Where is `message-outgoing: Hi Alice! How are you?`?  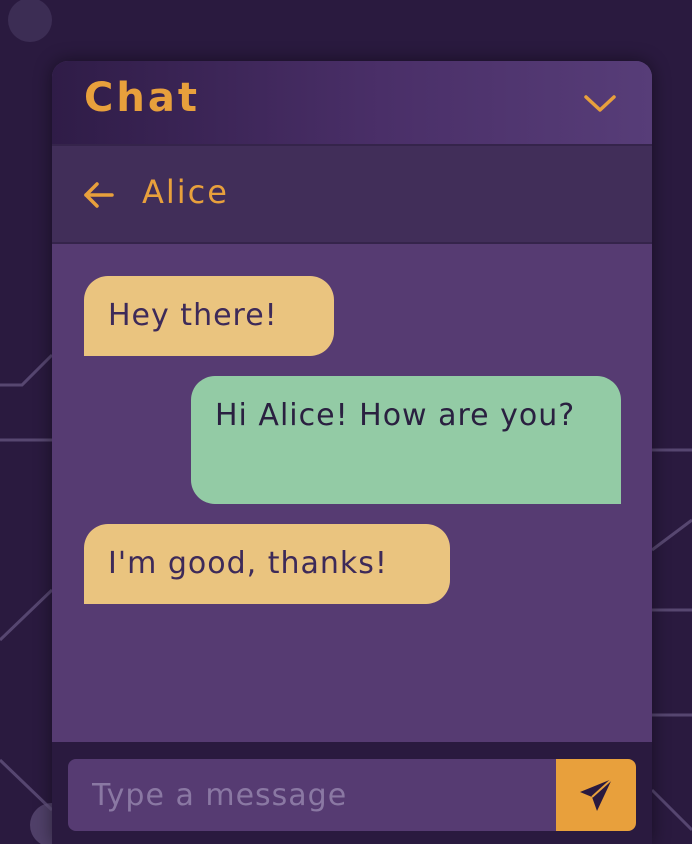 message-outgoing: Hi Alice! How are you? is located at coordinates (406, 440).